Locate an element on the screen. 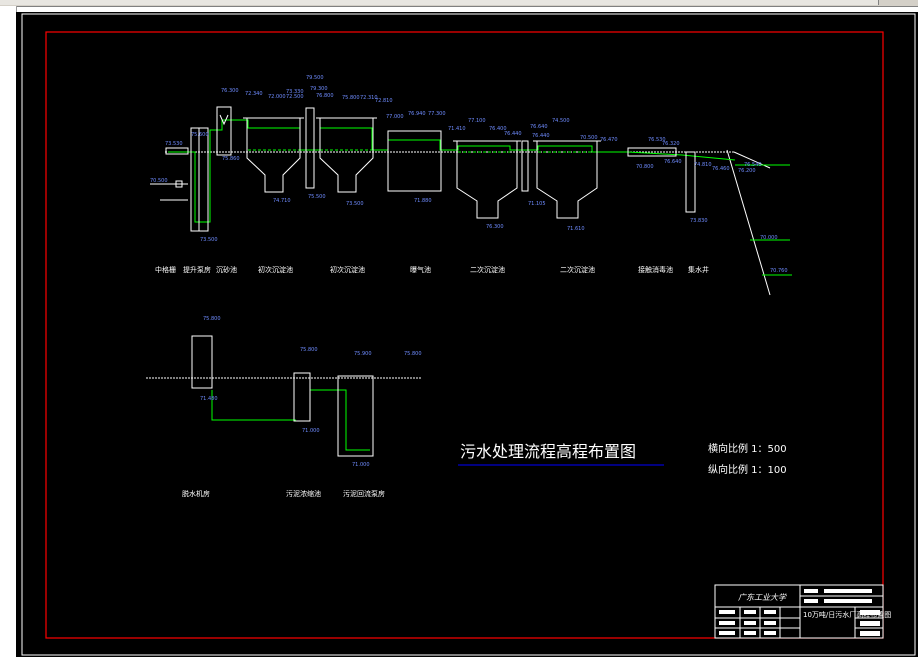 This screenshot has height=657, width=918. elevation-label: 71.610 is located at coordinates (576, 229).